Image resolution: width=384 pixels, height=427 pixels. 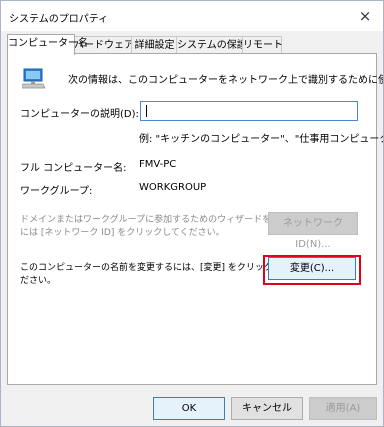 What do you see at coordinates (343, 408) in the screenshot?
I see `apply-button: 適用(A)` at bounding box center [343, 408].